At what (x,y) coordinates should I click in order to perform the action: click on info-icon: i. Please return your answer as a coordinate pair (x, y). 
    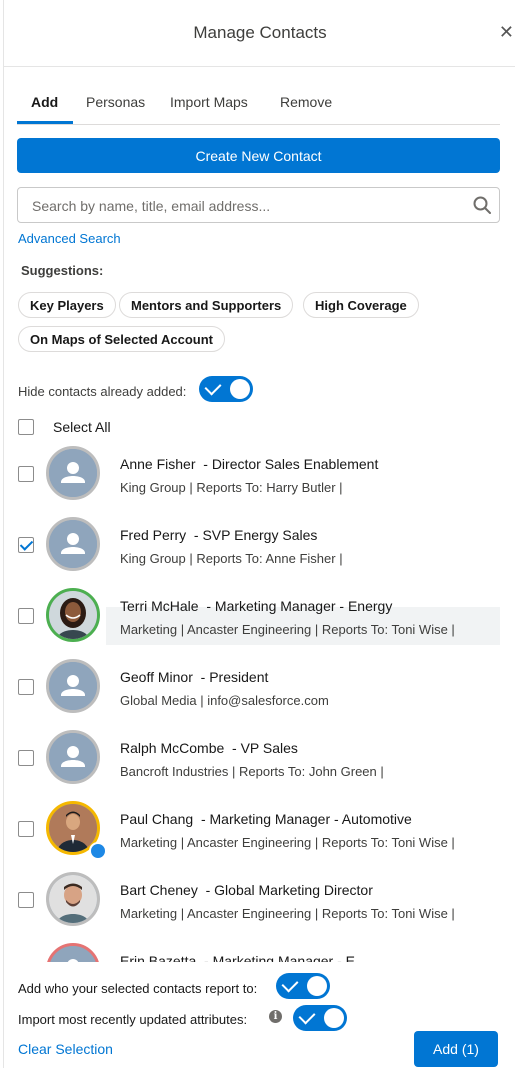
    Looking at the image, I should click on (275, 1016).